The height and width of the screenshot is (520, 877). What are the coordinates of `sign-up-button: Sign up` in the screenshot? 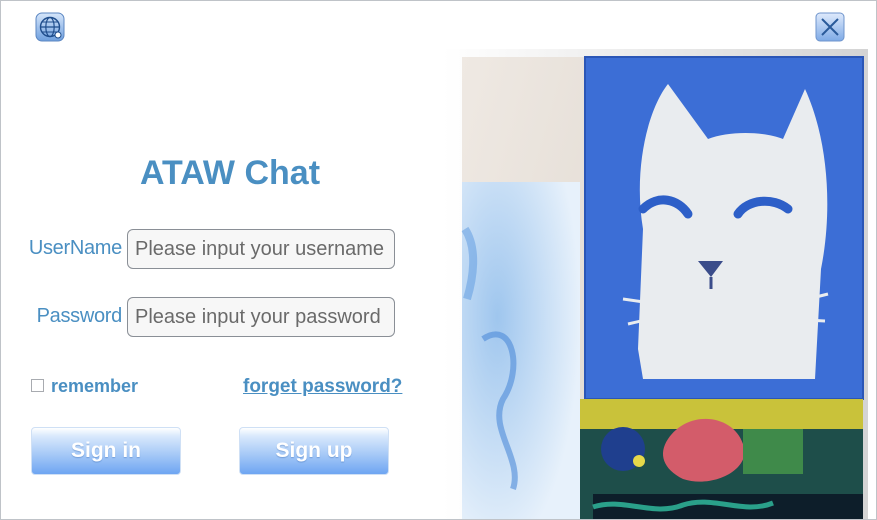 It's located at (314, 451).